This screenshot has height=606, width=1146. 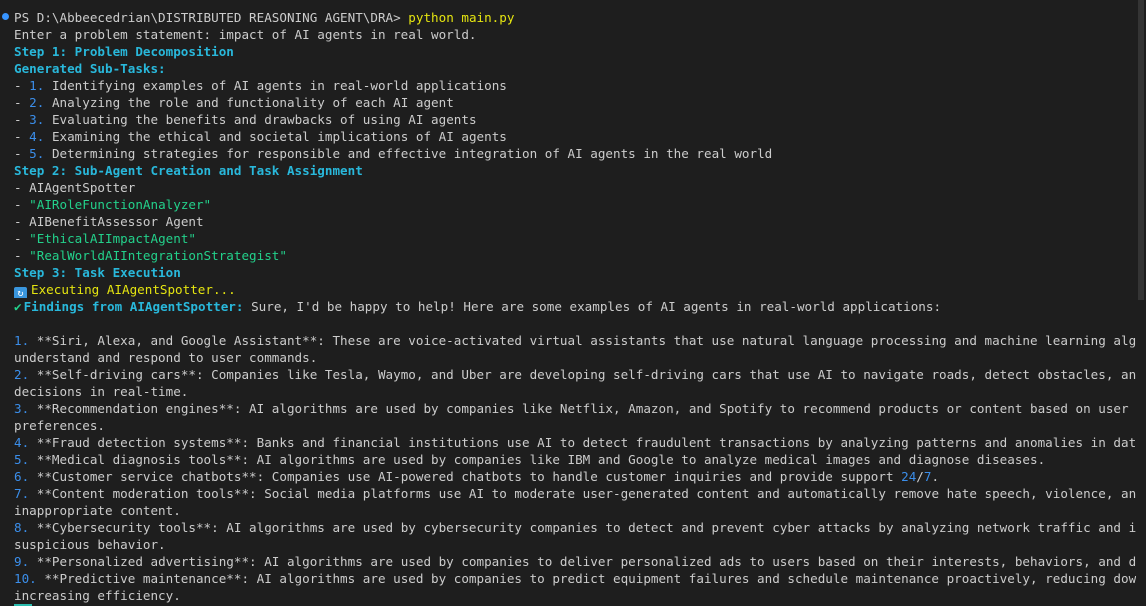 What do you see at coordinates (59, 425) in the screenshot?
I see `finding-text: preferences.` at bounding box center [59, 425].